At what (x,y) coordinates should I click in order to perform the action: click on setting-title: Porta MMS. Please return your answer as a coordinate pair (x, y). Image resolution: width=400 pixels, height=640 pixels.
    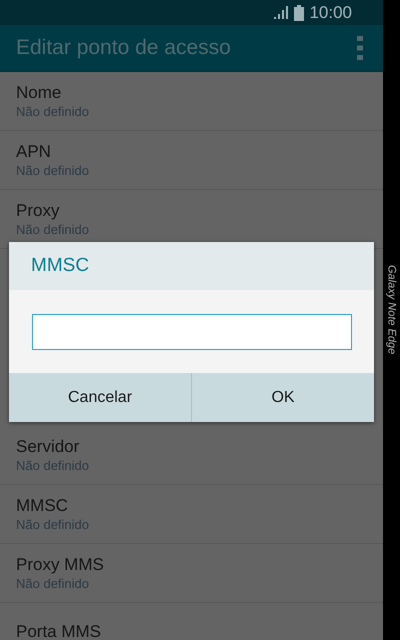
    Looking at the image, I should click on (199, 631).